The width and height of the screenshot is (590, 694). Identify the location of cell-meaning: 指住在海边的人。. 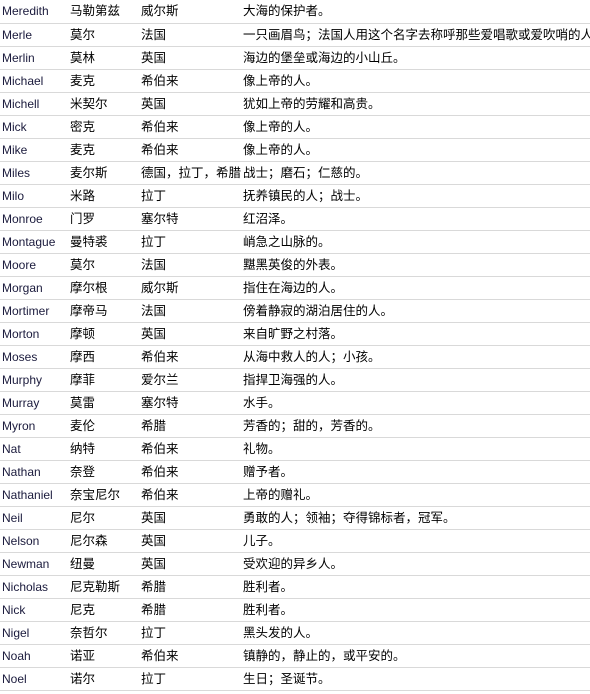
(415, 288).